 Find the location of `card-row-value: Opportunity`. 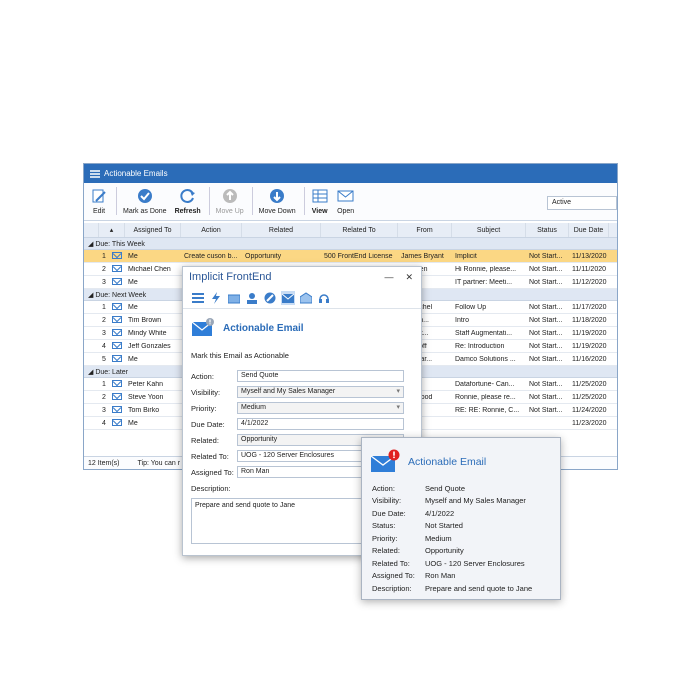

card-row-value: Opportunity is located at coordinates (444, 551).